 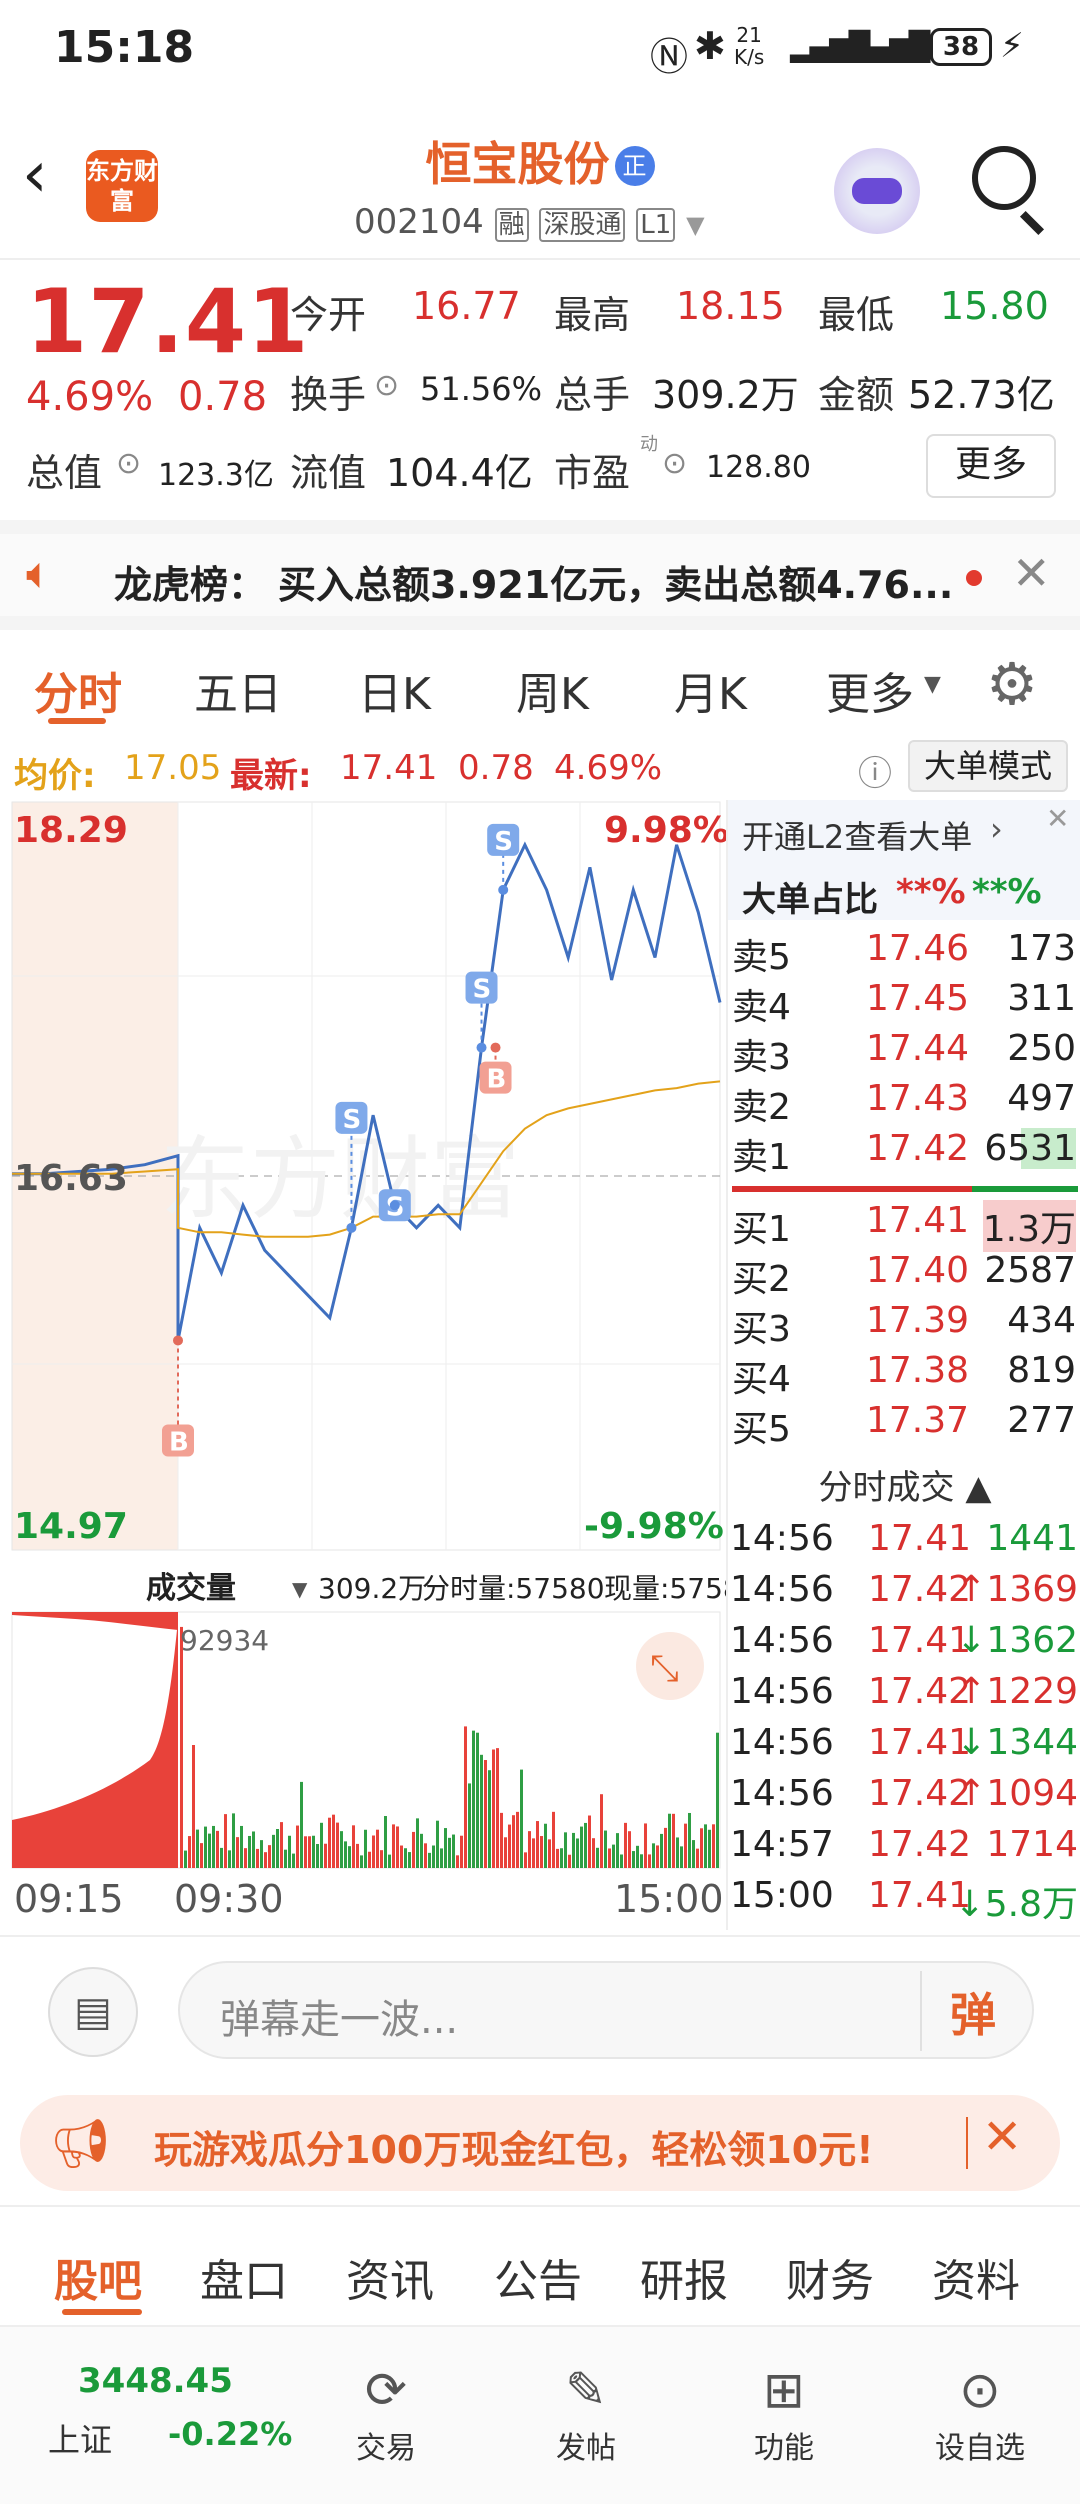 I want to click on gear-icon: ⚙, so click(x=1012, y=684).